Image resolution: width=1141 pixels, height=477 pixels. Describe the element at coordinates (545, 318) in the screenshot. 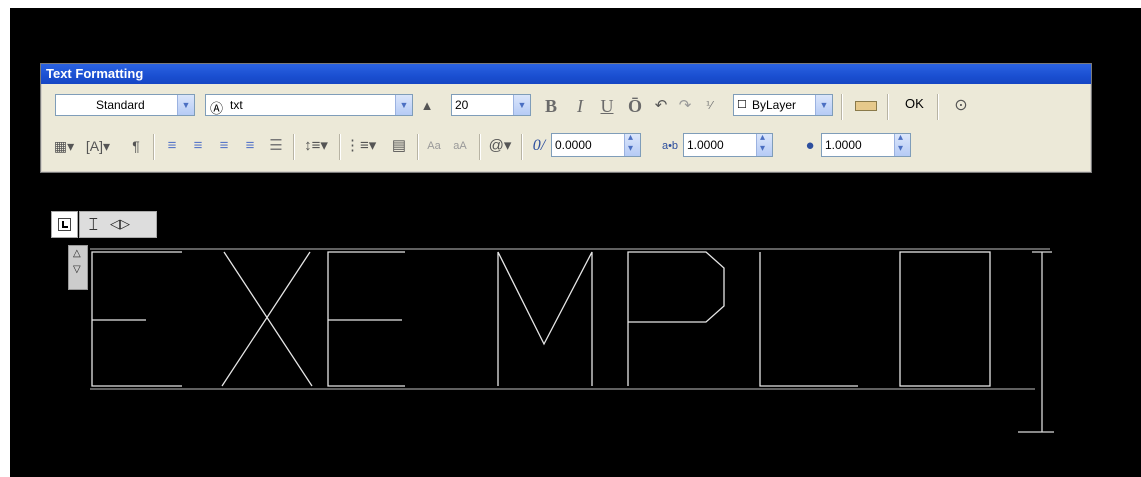

I see `letter-M` at that location.